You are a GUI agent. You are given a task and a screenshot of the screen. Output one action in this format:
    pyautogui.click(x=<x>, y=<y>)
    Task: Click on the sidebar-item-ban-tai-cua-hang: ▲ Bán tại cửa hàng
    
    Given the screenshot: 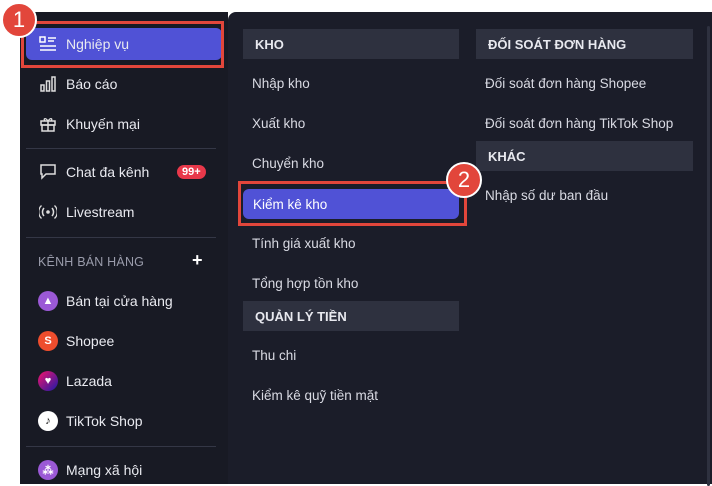 What is the action you would take?
    pyautogui.click(x=124, y=301)
    